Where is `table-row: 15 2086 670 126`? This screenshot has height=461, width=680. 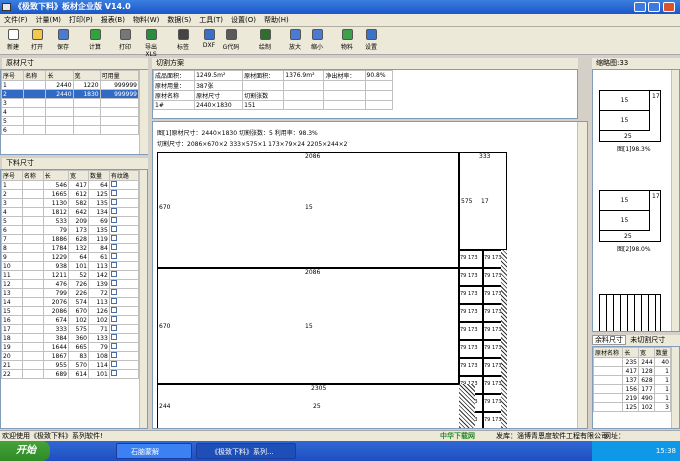 table-row: 15 2086 670 126 is located at coordinates (70, 311).